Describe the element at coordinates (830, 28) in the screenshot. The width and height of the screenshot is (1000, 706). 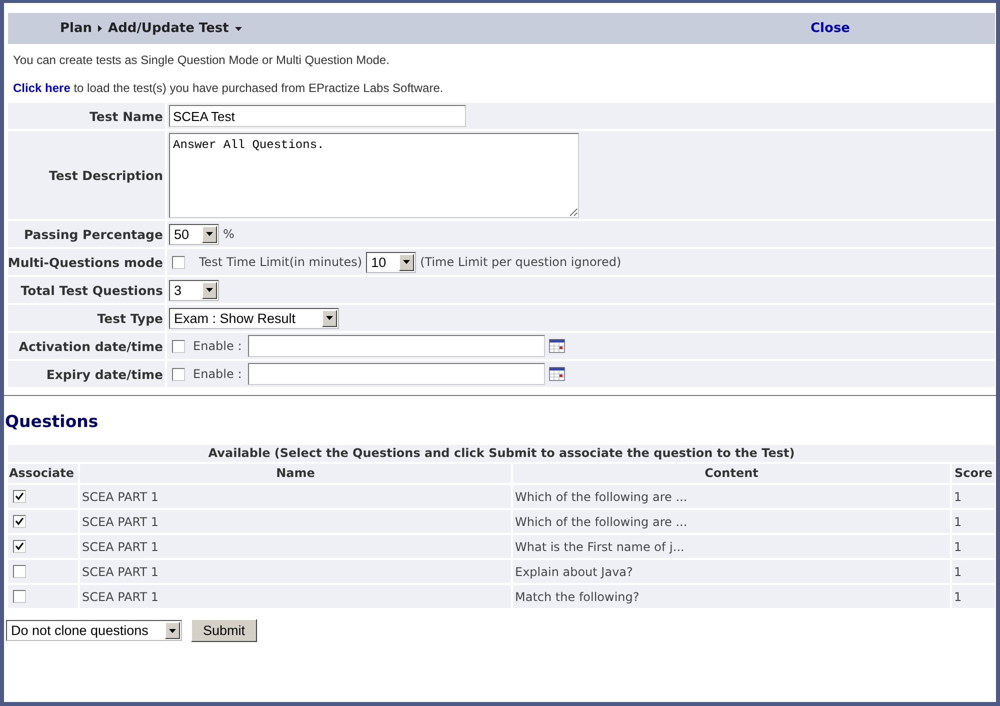
I see `close-link: Close` at that location.